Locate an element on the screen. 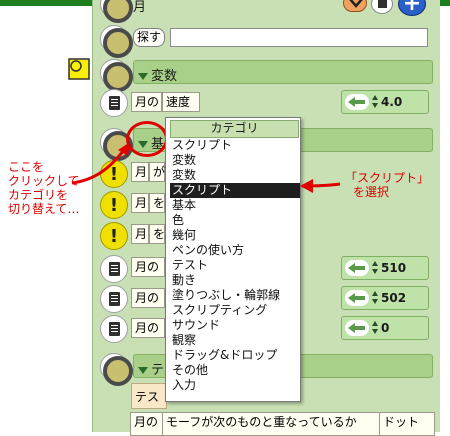  annotation-line: クリックして is located at coordinates (44, 181).